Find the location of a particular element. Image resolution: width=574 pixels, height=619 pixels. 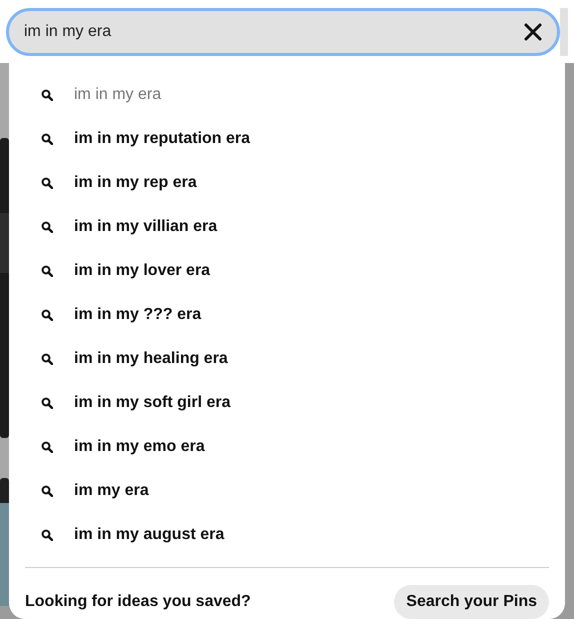

suggestion-item: im in my soft girl era is located at coordinates (287, 403).